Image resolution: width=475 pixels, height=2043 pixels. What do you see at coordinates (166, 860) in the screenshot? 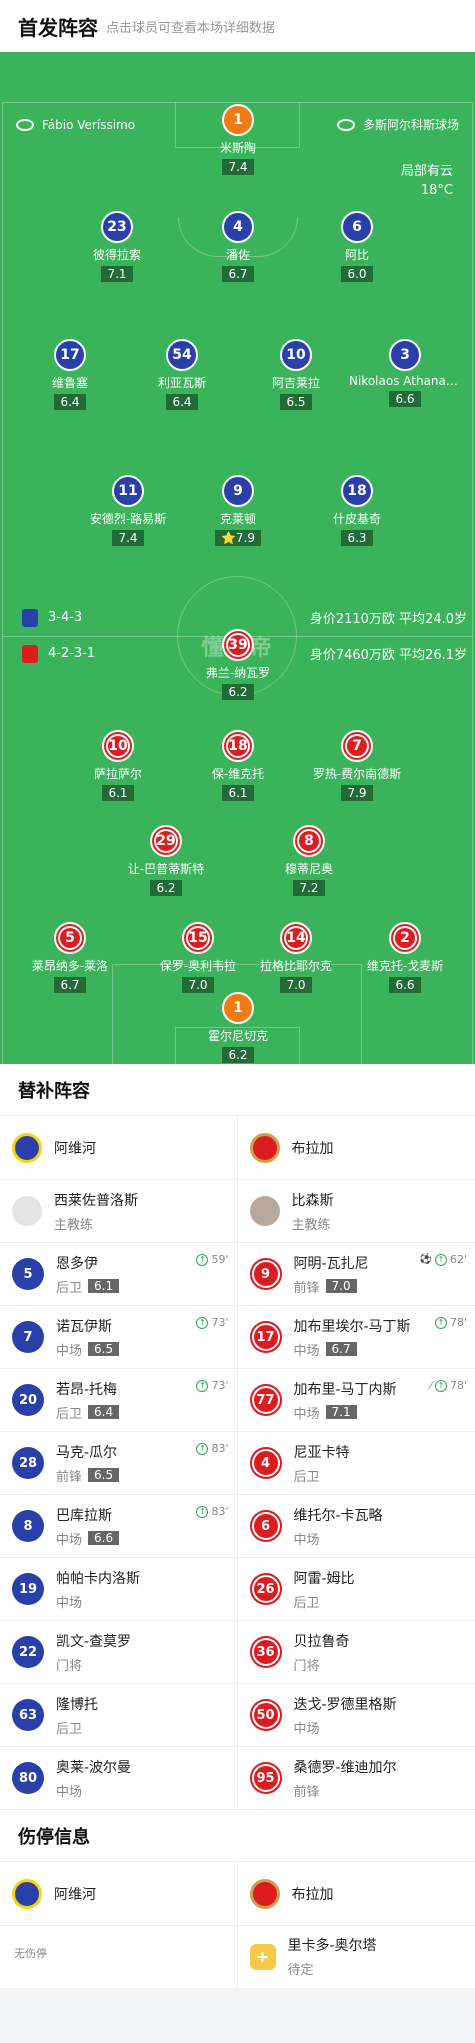
I see `player-marker: 29 让-巴普蒂斯特 6.2` at bounding box center [166, 860].